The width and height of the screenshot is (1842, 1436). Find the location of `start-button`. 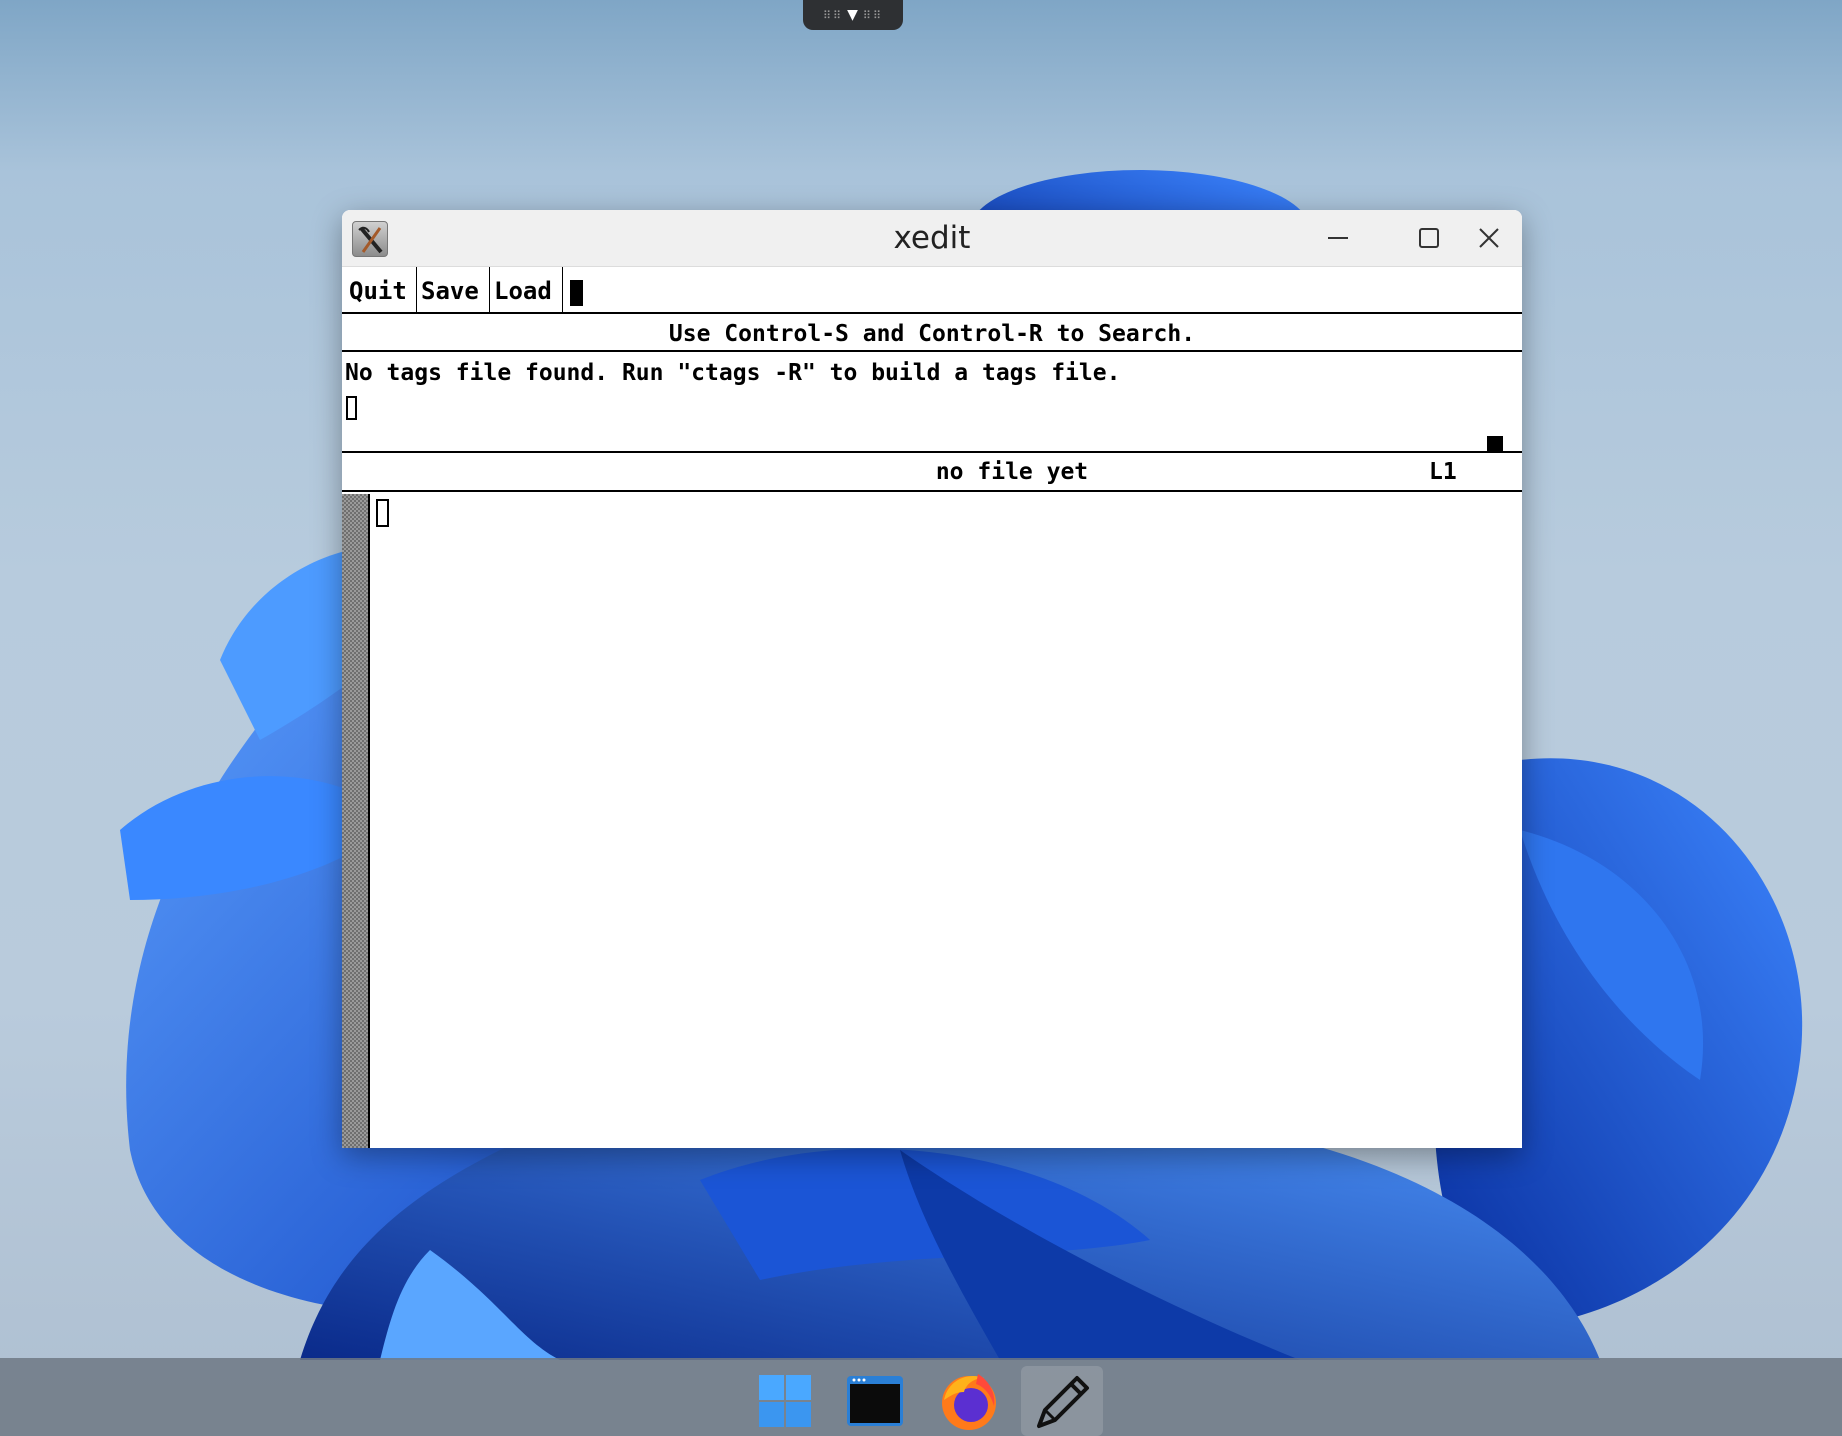

start-button is located at coordinates (785, 1401).